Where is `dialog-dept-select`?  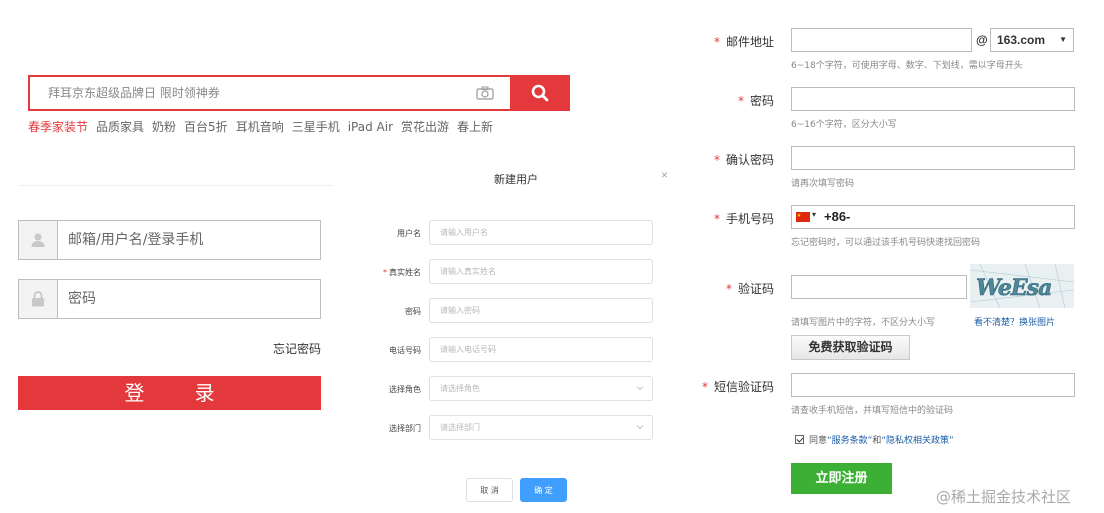
dialog-dept-select is located at coordinates (541, 427).